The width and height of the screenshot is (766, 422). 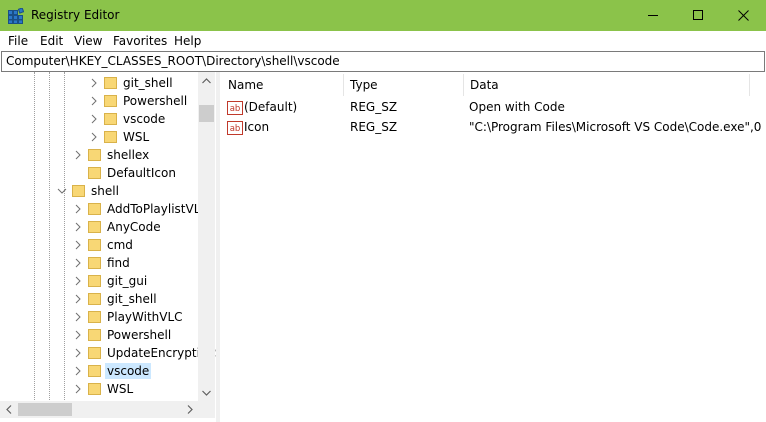 I want to click on tree-item-label: AddToPlaylistVLC, so click(x=158, y=209).